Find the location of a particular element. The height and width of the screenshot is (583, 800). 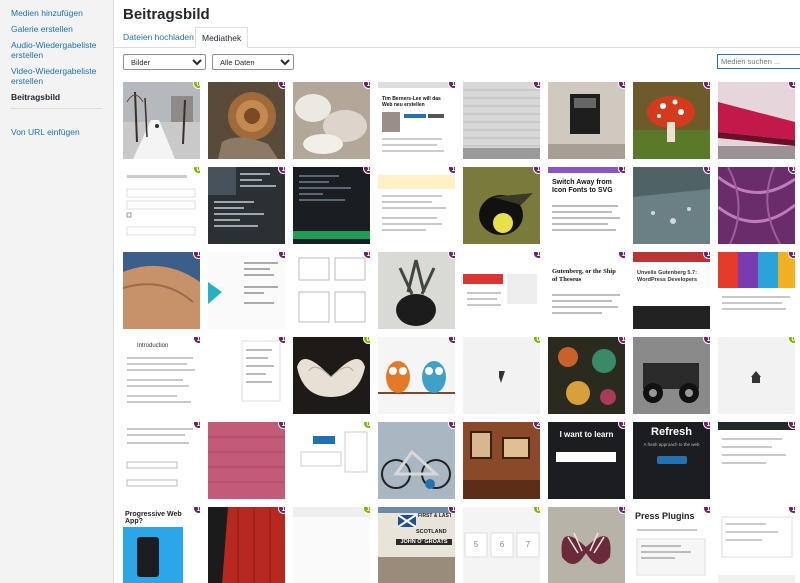

attachment-thumb: Progressive Web App? 1 is located at coordinates (161, 545).